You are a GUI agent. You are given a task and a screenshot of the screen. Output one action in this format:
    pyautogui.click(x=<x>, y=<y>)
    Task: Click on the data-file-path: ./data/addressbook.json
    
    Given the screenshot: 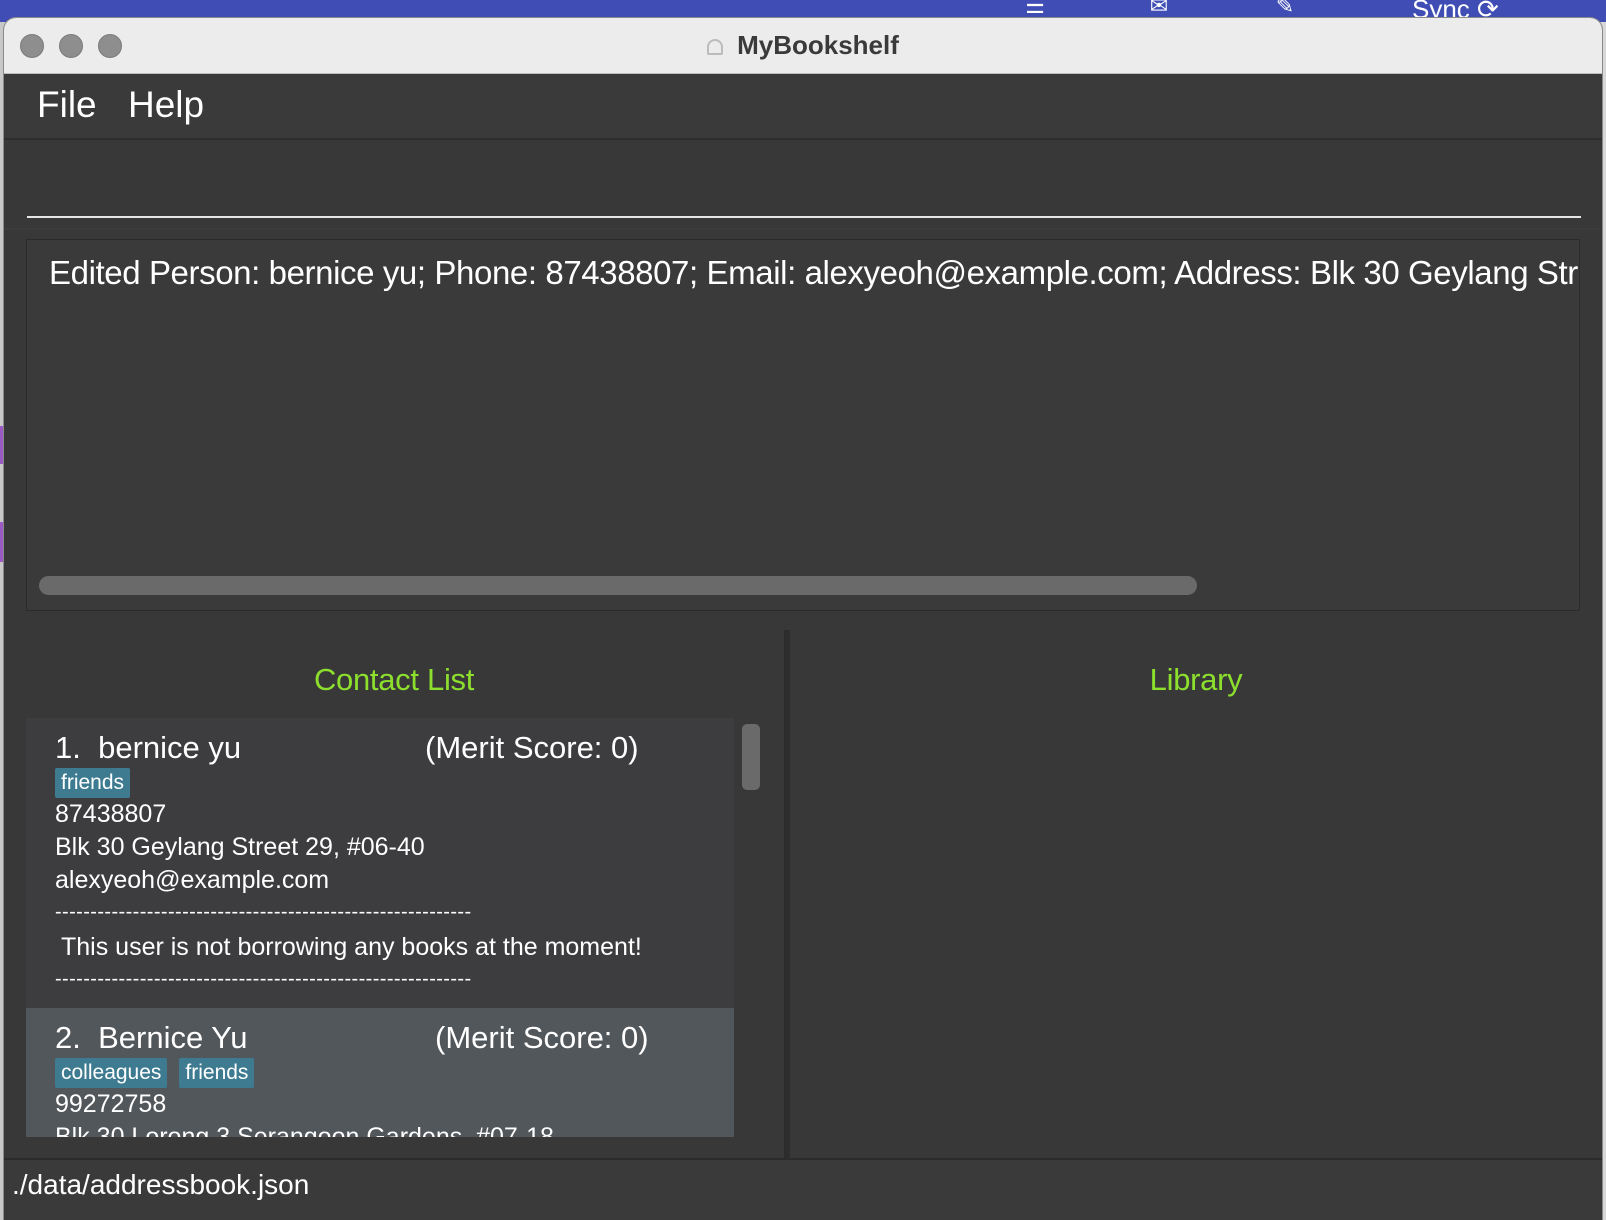 What is the action you would take?
    pyautogui.click(x=161, y=1184)
    